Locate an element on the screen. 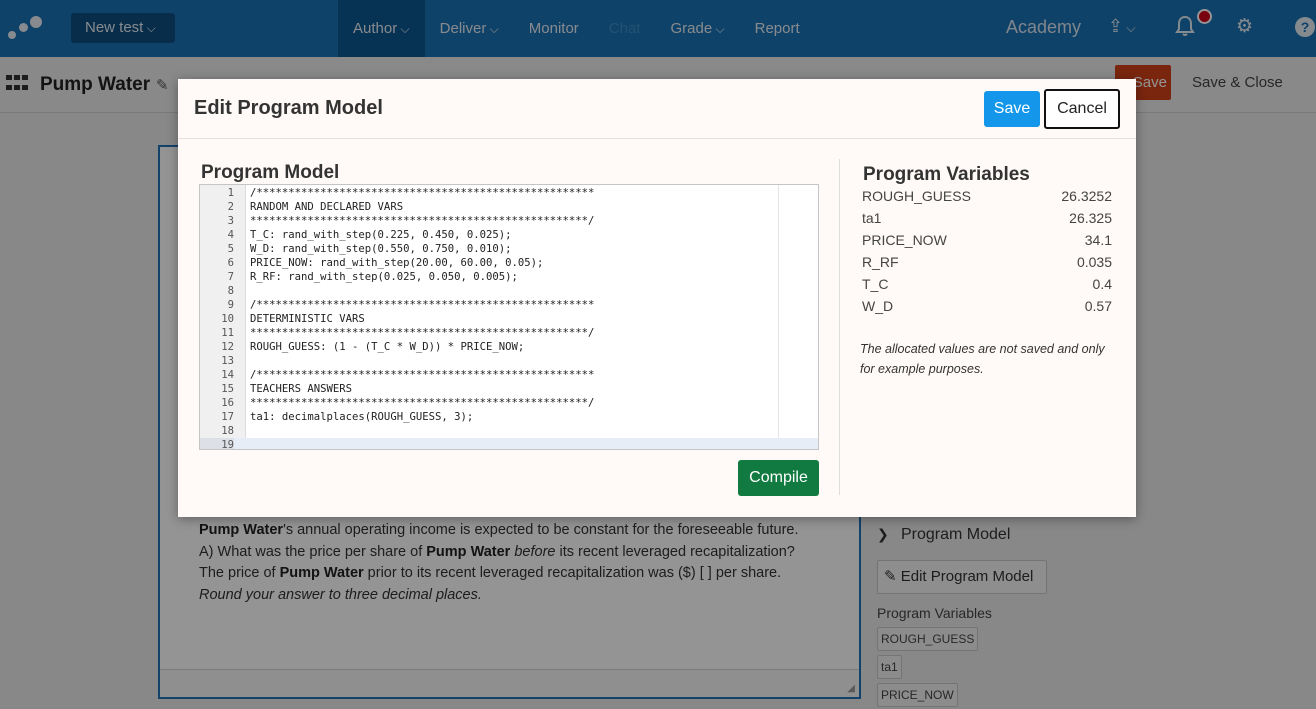  line-number: 8 is located at coordinates (230, 291).